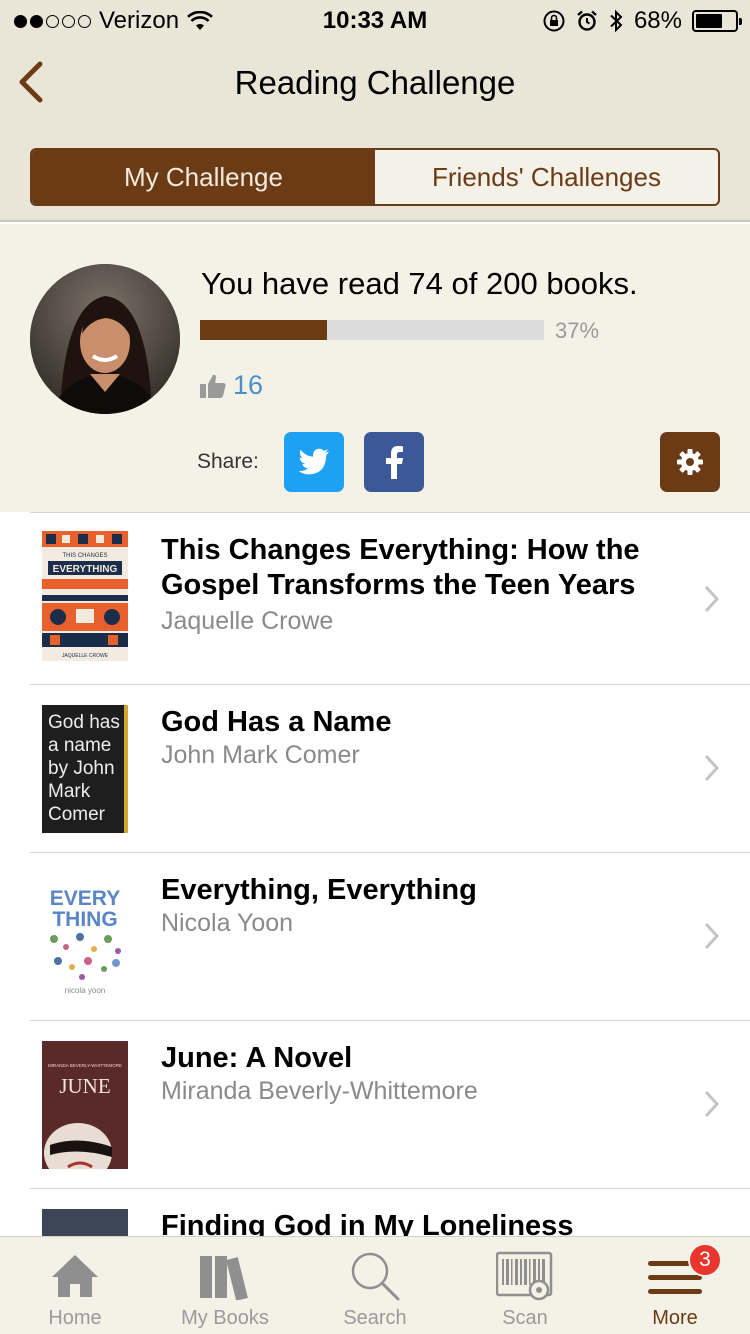 The image size is (750, 1334). Describe the element at coordinates (257, 1058) in the screenshot. I see `book-title: June: A Novel` at that location.